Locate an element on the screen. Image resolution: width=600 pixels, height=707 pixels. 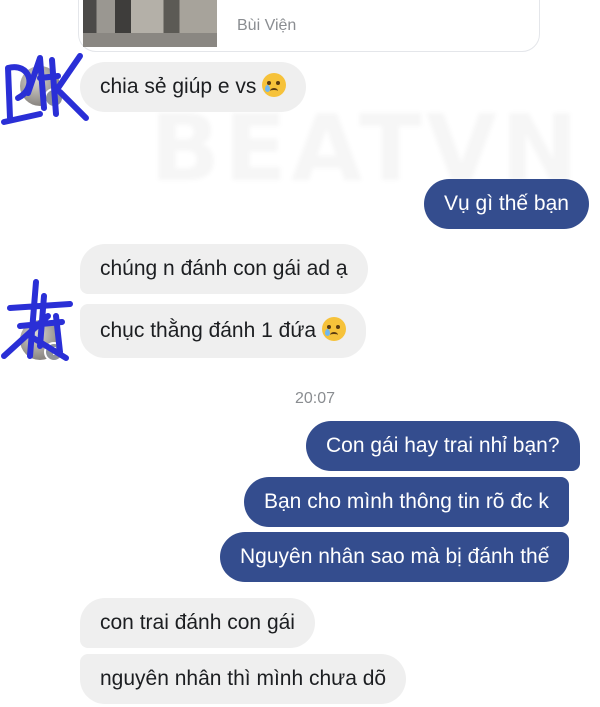
message-timestamp: 20:07 is located at coordinates (315, 398).